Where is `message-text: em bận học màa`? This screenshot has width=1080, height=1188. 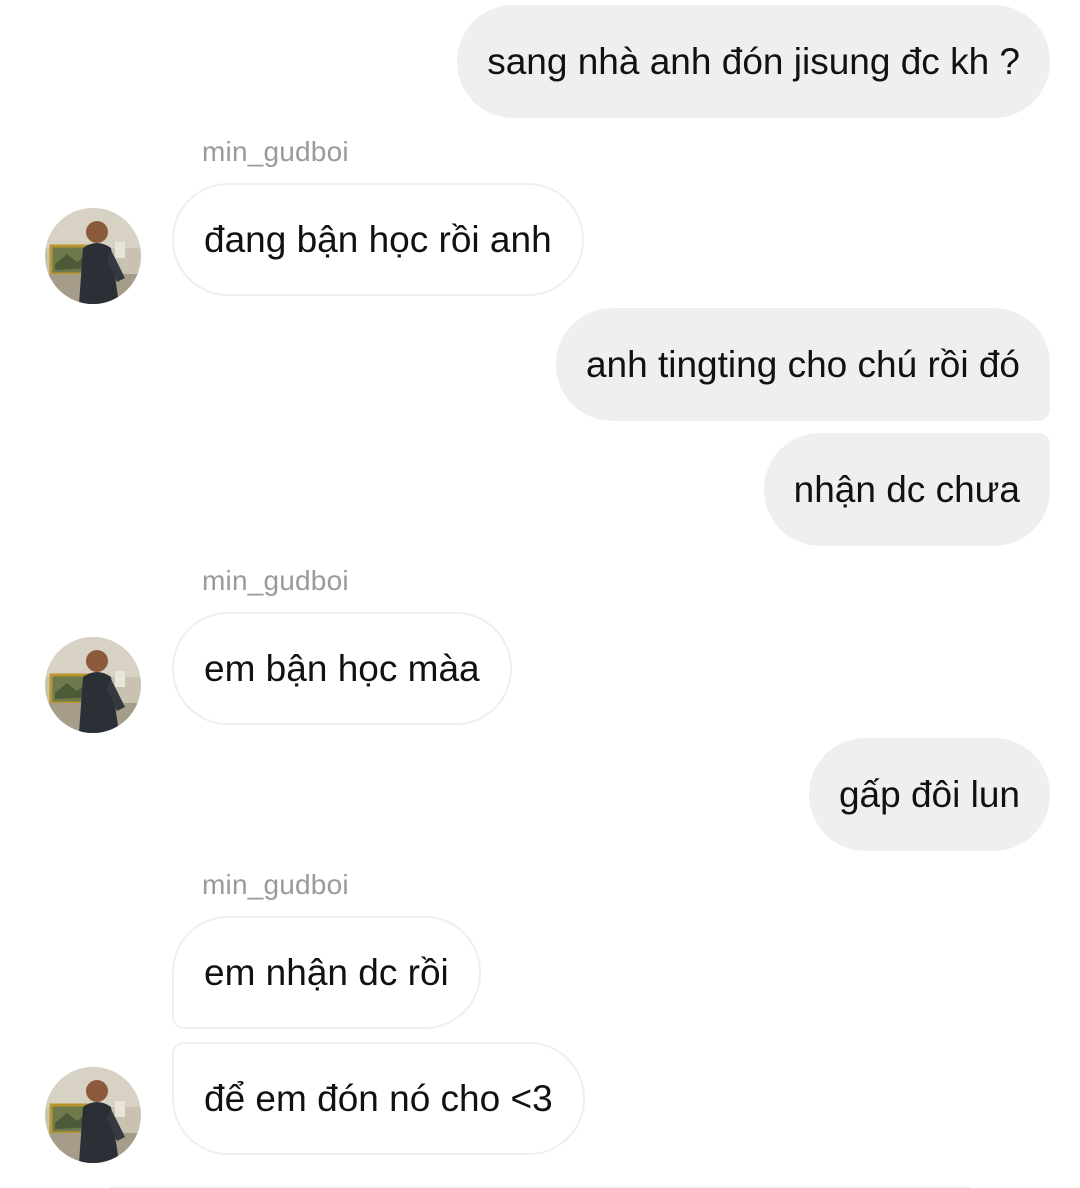 message-text: em bận học màa is located at coordinates (342, 668).